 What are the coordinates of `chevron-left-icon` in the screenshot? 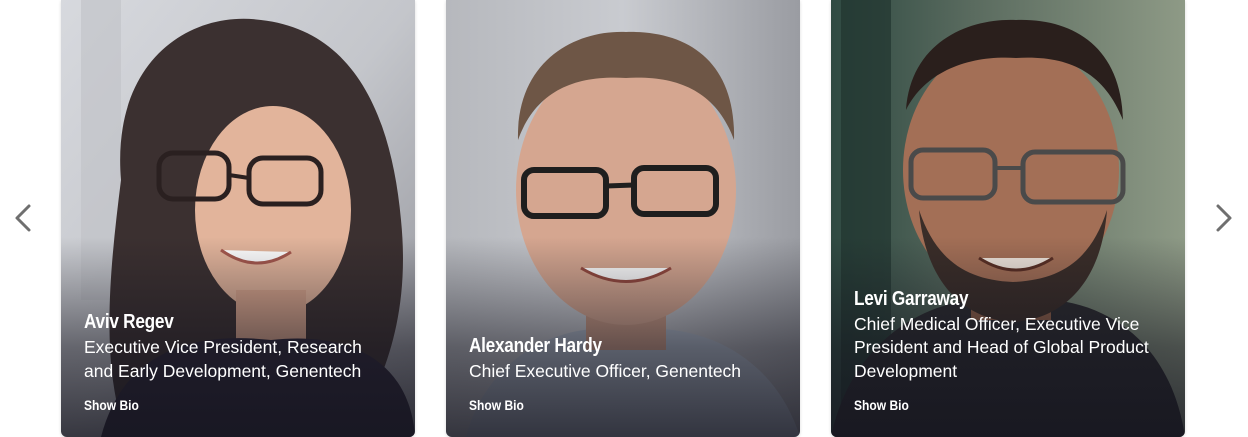 It's located at (23, 218).